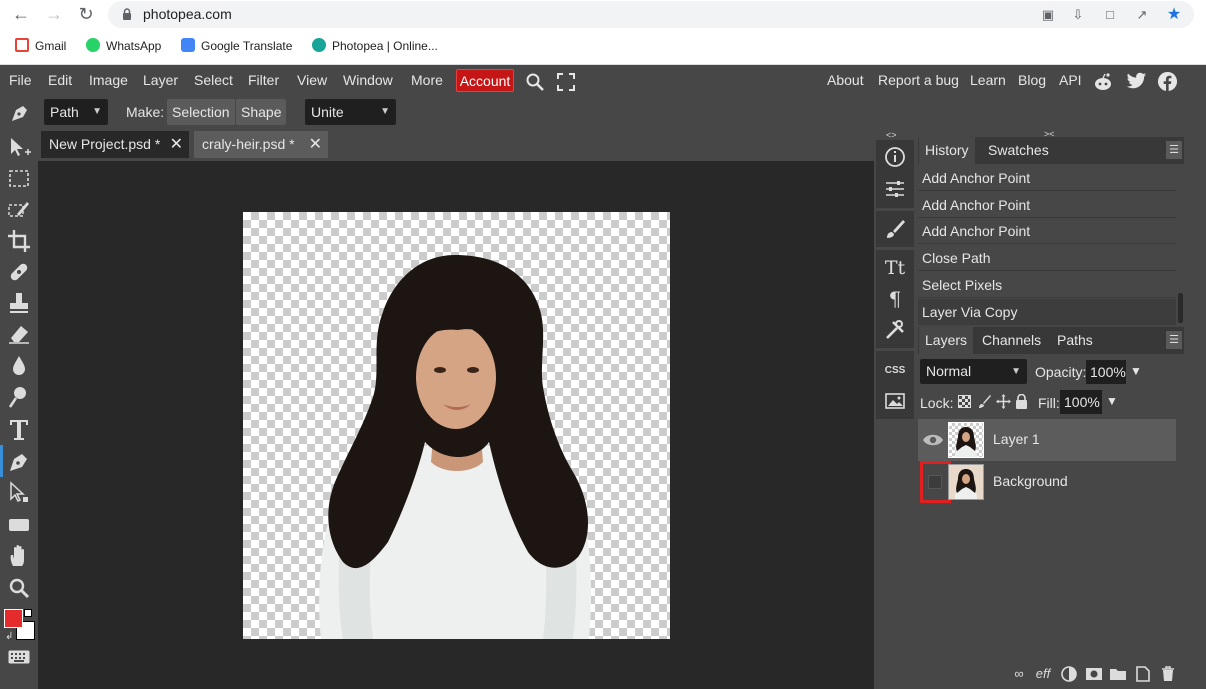  Describe the element at coordinates (13, 618) in the screenshot. I see `foreground-color-swatch` at that location.